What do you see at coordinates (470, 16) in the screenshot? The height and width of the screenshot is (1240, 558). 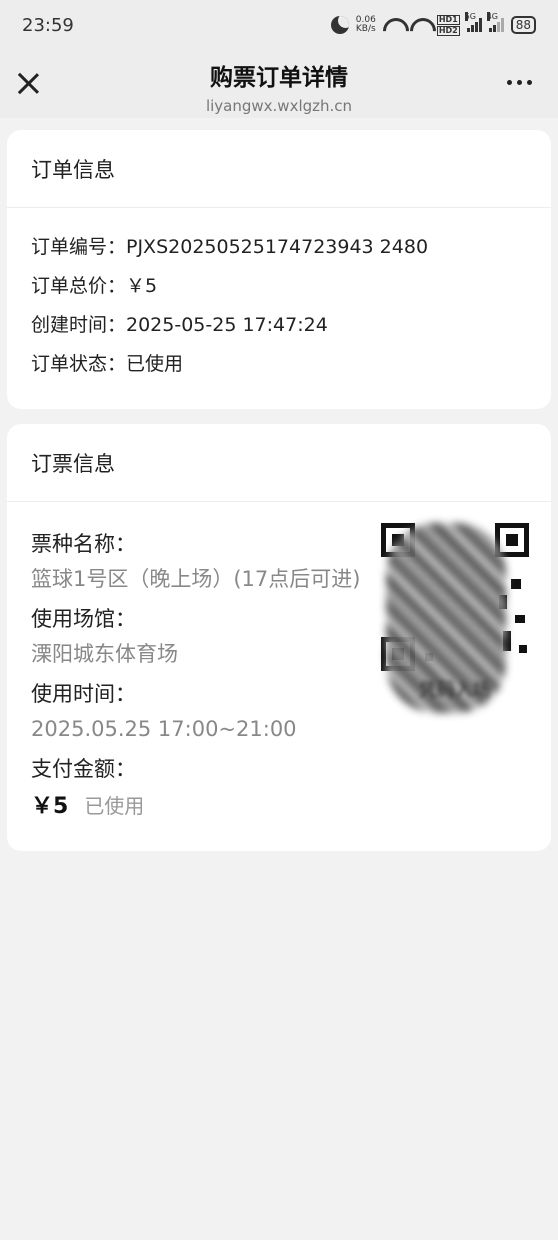 I see `signal-label-1: 5G` at bounding box center [470, 16].